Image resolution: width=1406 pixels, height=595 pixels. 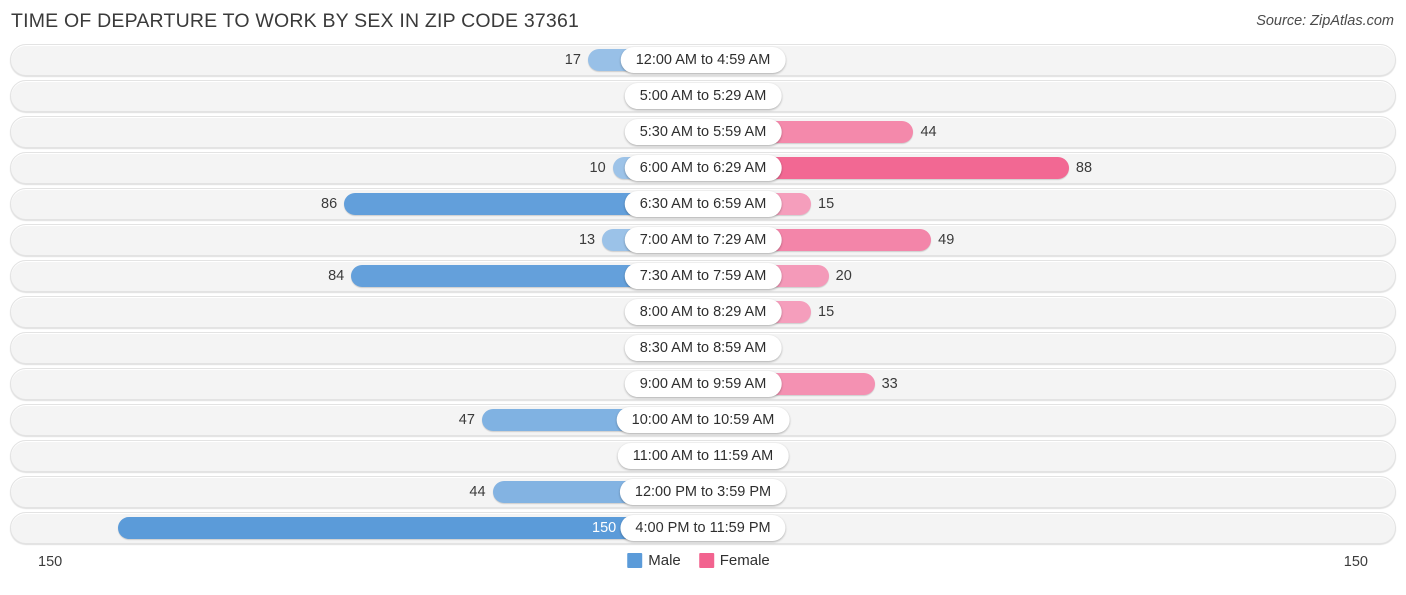 I want to click on chart-row: 17012:00 AM to 4:59 AM, so click(x=703, y=60).